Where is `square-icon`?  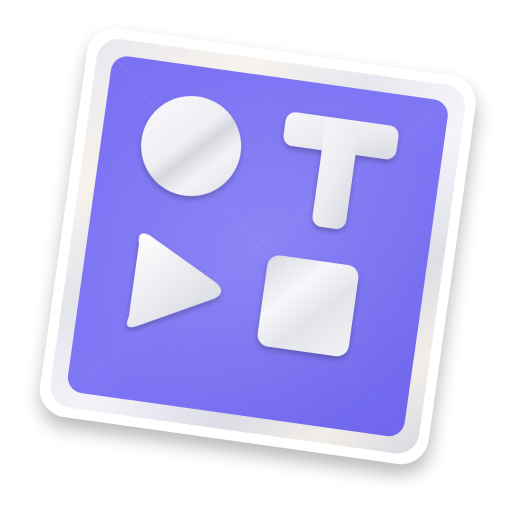 square-icon is located at coordinates (308, 306).